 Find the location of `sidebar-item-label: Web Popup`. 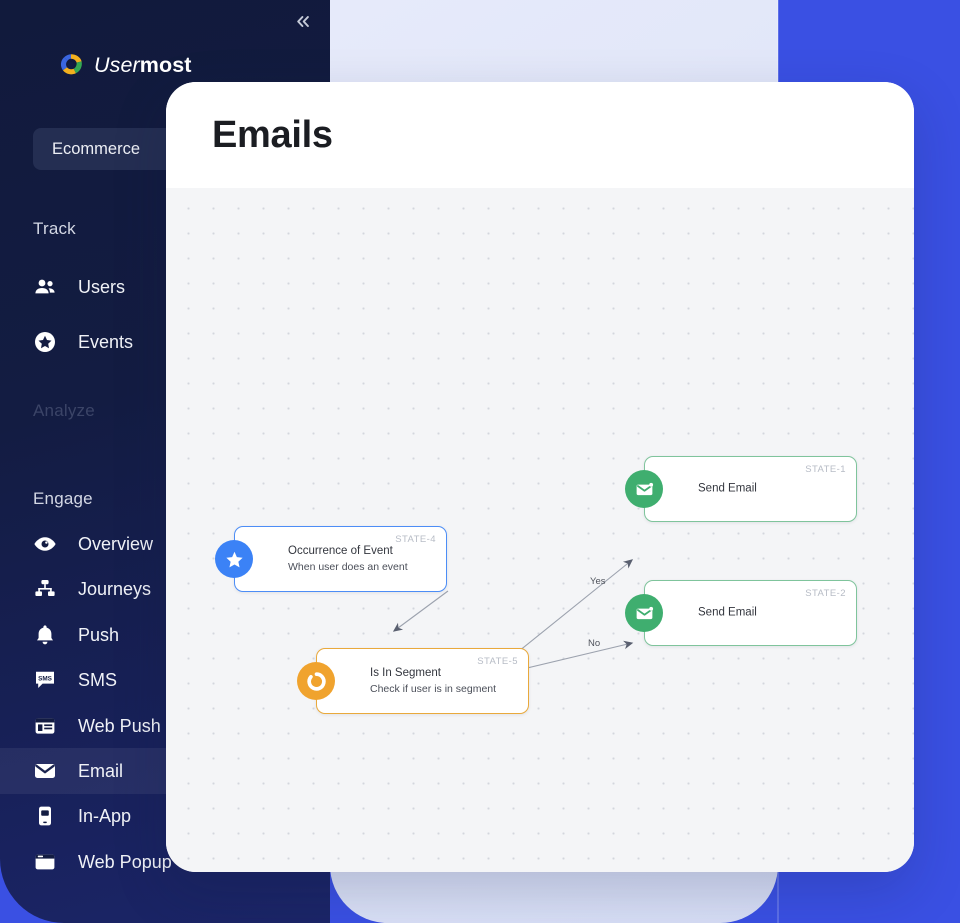

sidebar-item-label: Web Popup is located at coordinates (125, 861).